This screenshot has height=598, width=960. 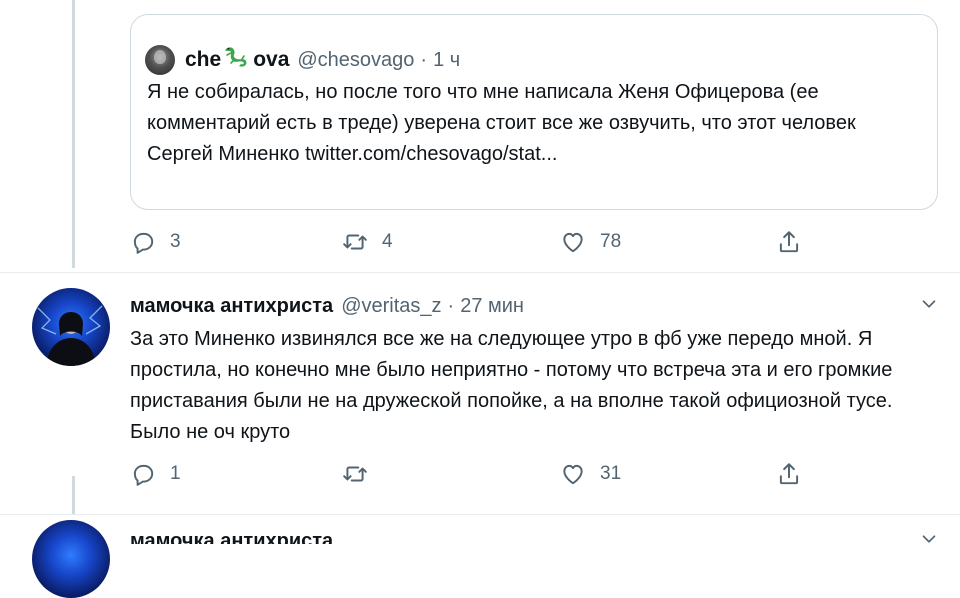 I want to click on retweet-button, so click(x=362, y=474).